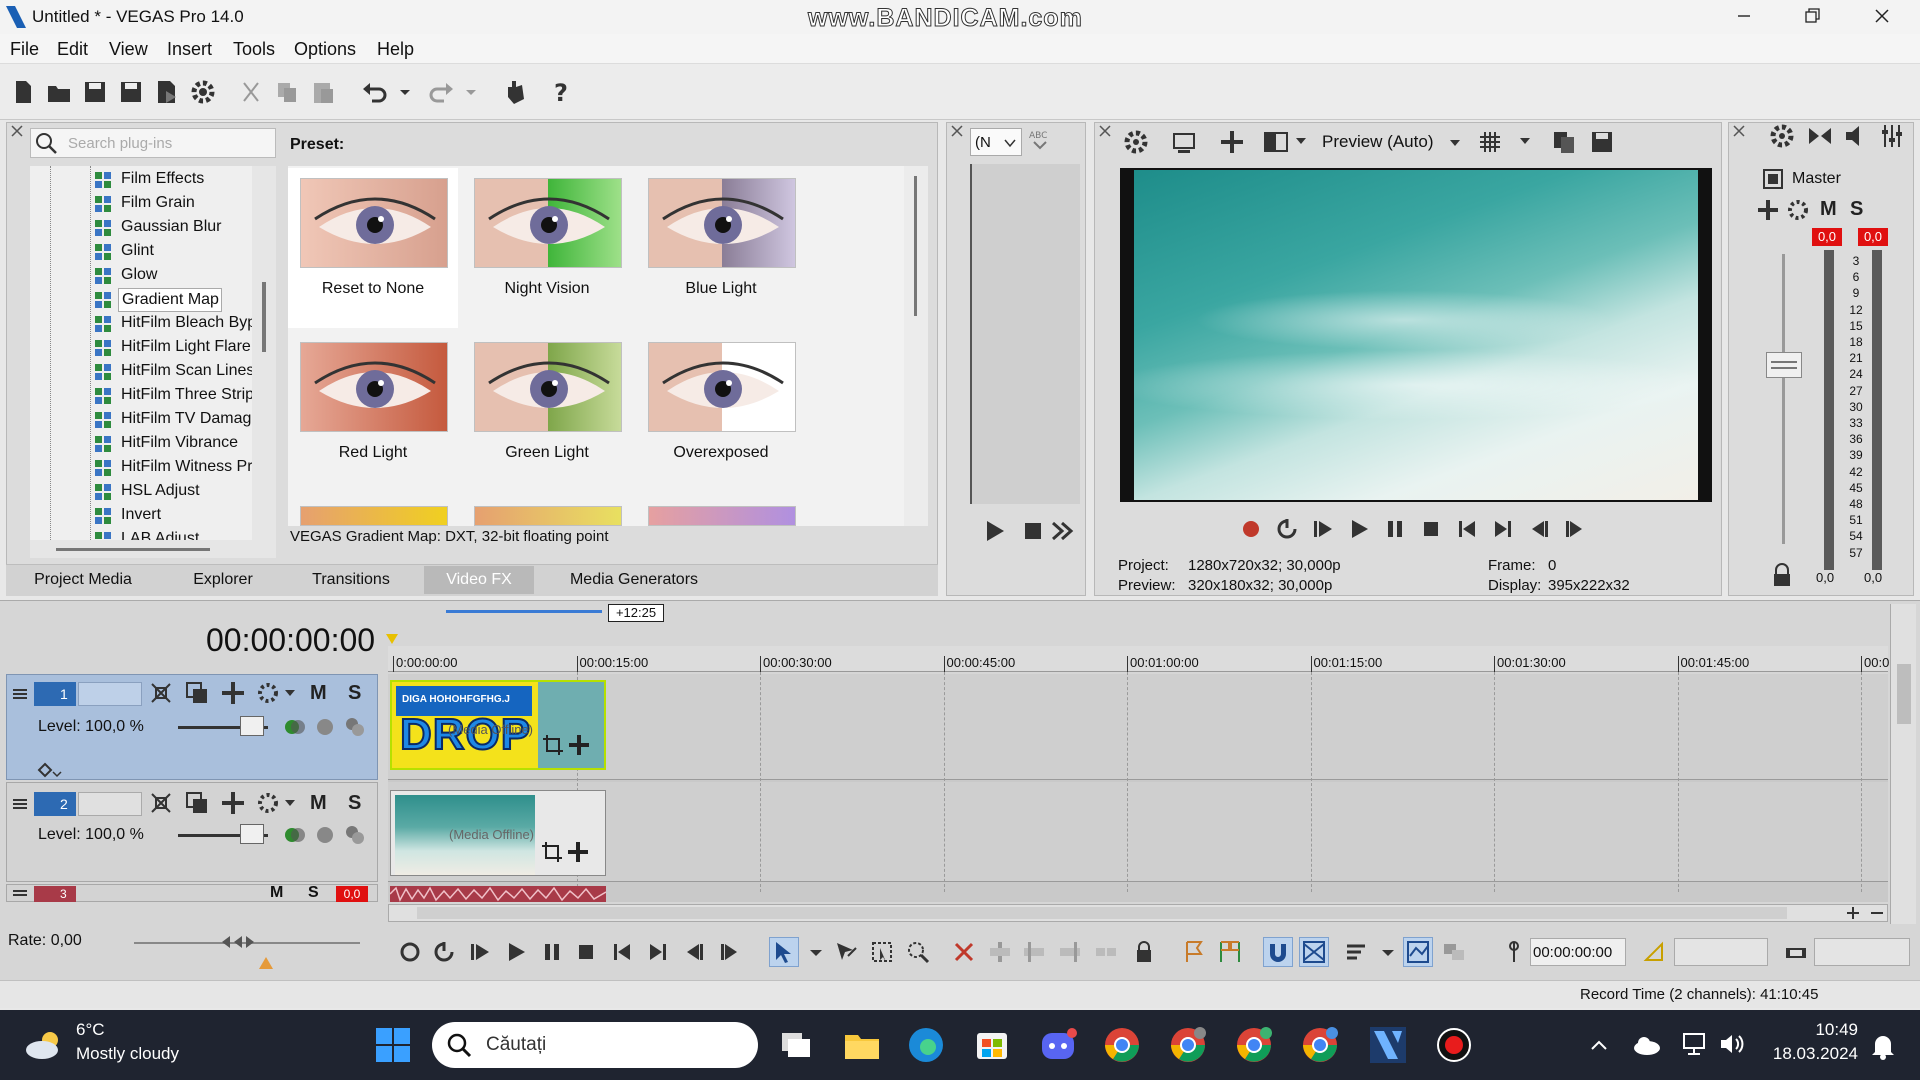 This screenshot has height=1080, width=1920. Describe the element at coordinates (1739, 131) in the screenshot. I see `master-close-icon` at that location.